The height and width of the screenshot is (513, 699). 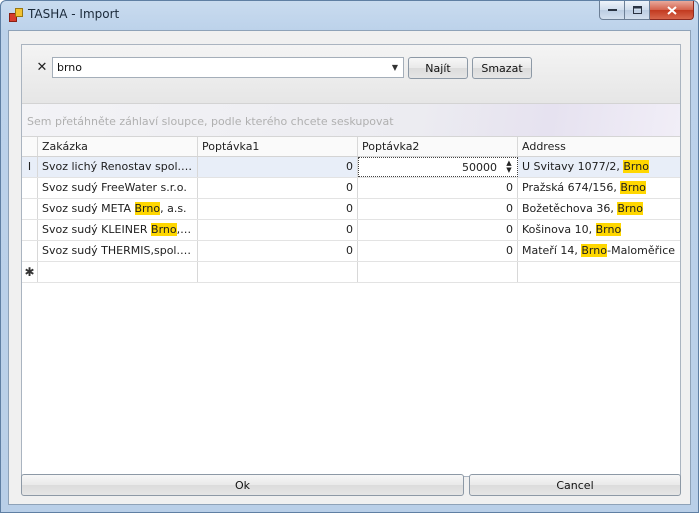 What do you see at coordinates (573, 166) in the screenshot?
I see `cell-text: U Svitavy 1077/2,` at bounding box center [573, 166].